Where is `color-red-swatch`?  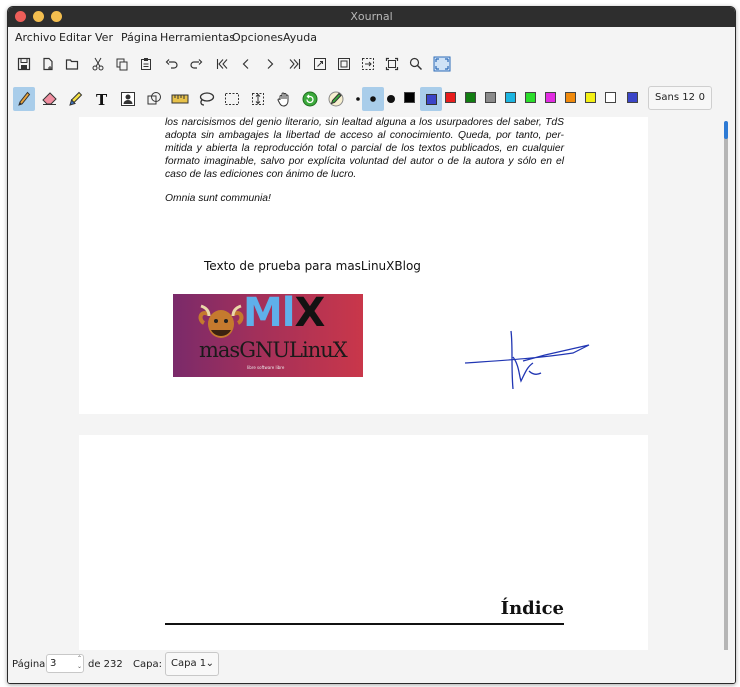
color-red-swatch is located at coordinates (450, 97).